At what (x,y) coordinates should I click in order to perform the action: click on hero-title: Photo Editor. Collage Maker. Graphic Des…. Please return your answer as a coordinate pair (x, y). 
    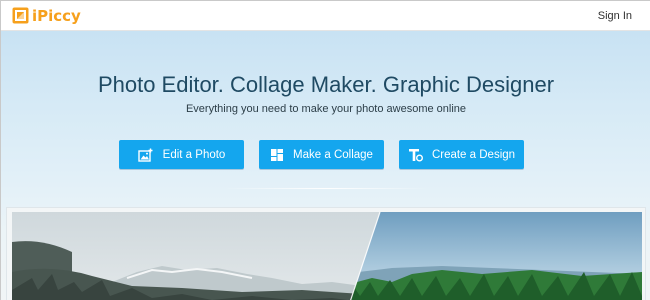
    Looking at the image, I should click on (326, 84).